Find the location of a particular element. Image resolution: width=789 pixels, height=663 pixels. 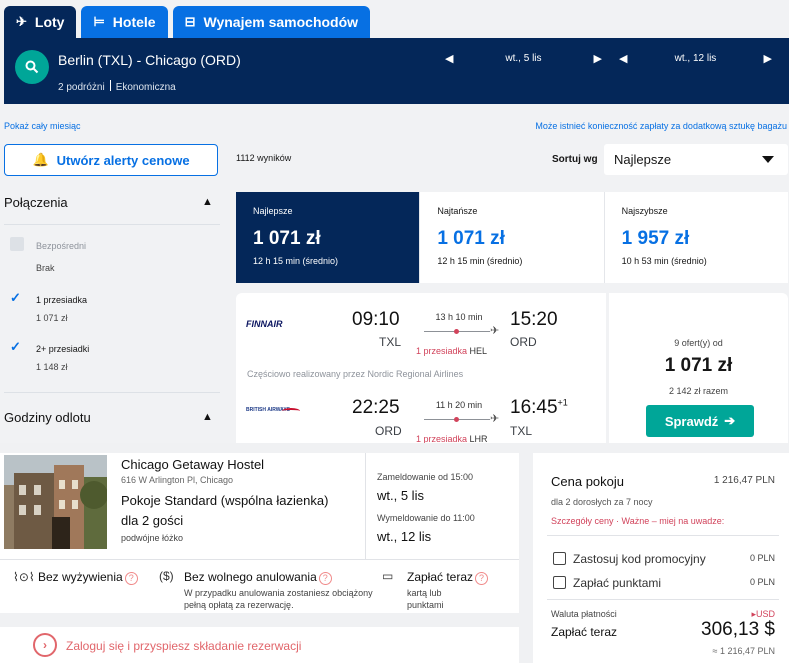

bed-type: podwójne łóżko is located at coordinates (152, 538).